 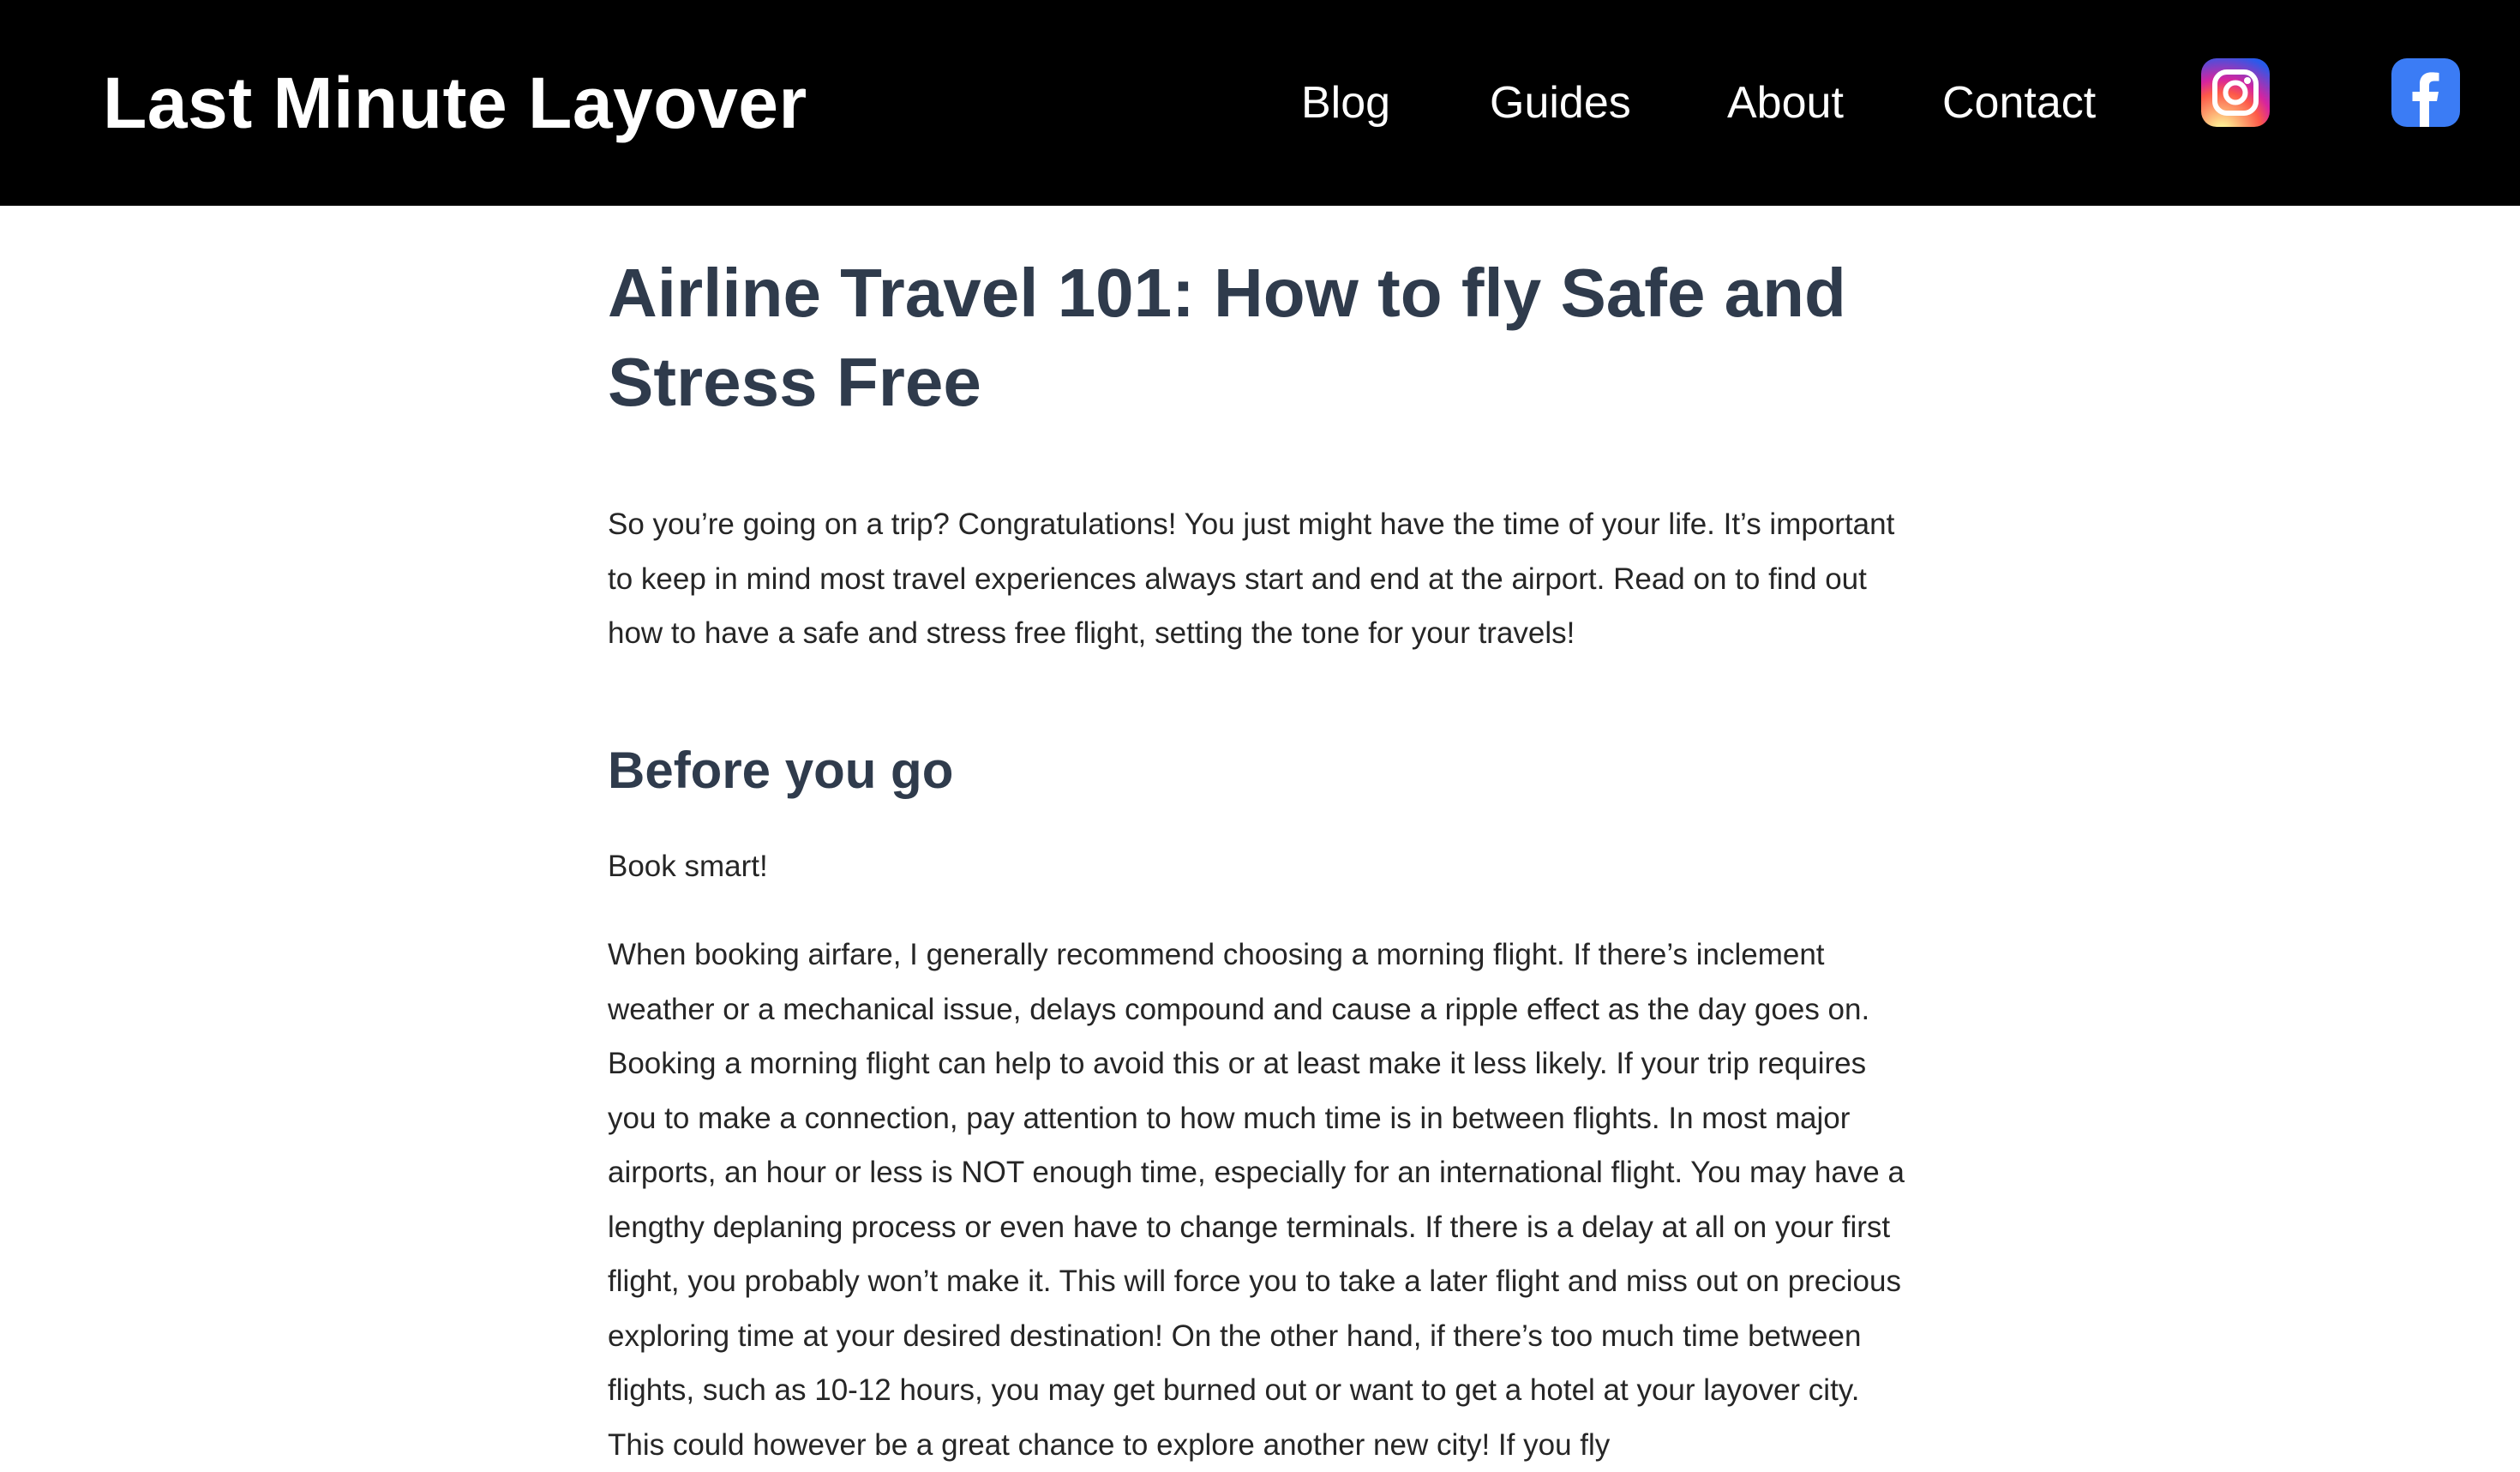 I want to click on instagram-icon, so click(x=2235, y=93).